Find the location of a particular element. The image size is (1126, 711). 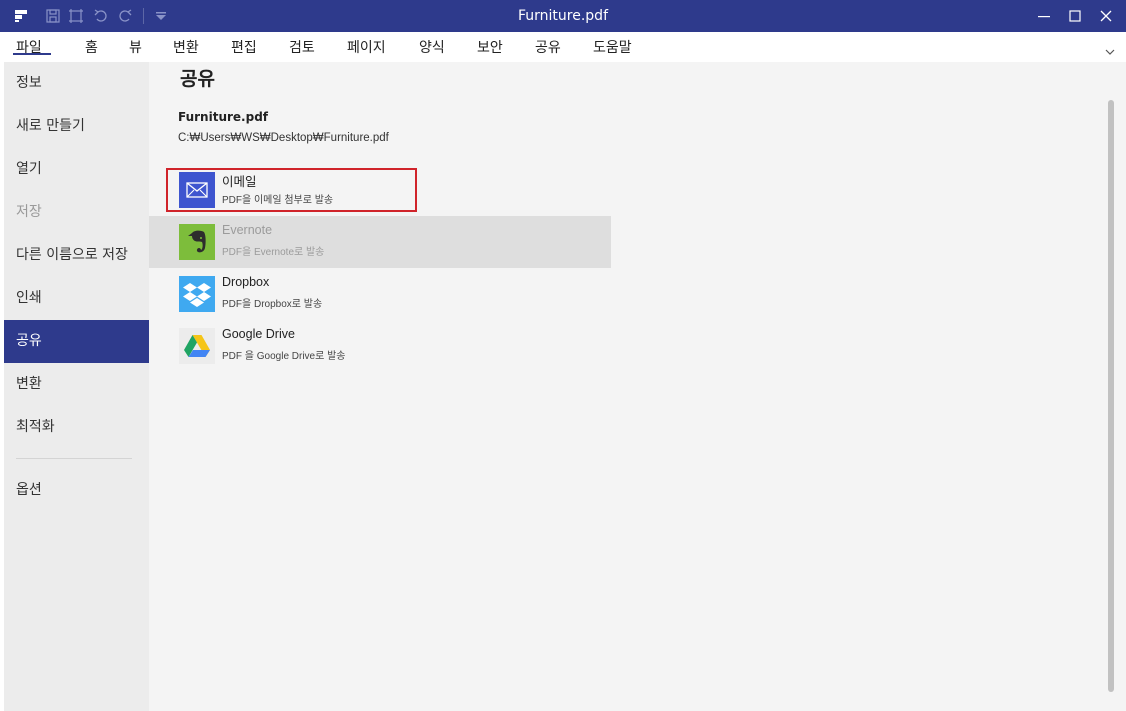

share-option-name: Evernote is located at coordinates (247, 230).